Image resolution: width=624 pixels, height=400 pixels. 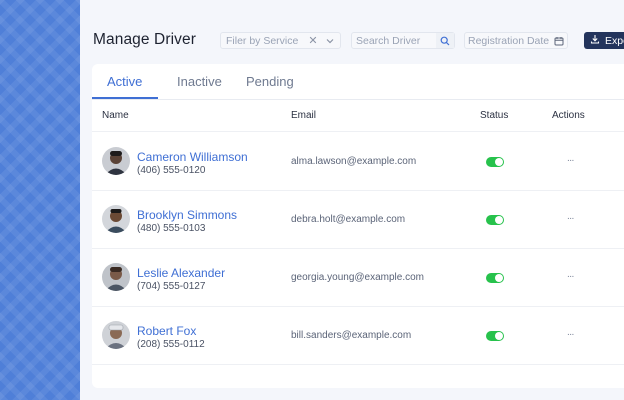 What do you see at coordinates (270, 81) in the screenshot?
I see `tab-pending: Pending` at bounding box center [270, 81].